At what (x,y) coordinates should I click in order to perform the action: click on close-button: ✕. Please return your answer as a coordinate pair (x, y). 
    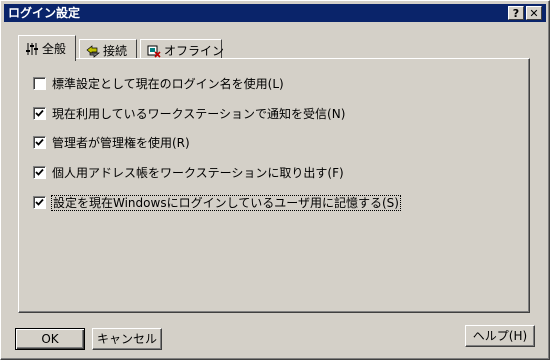
    Looking at the image, I should click on (534, 13).